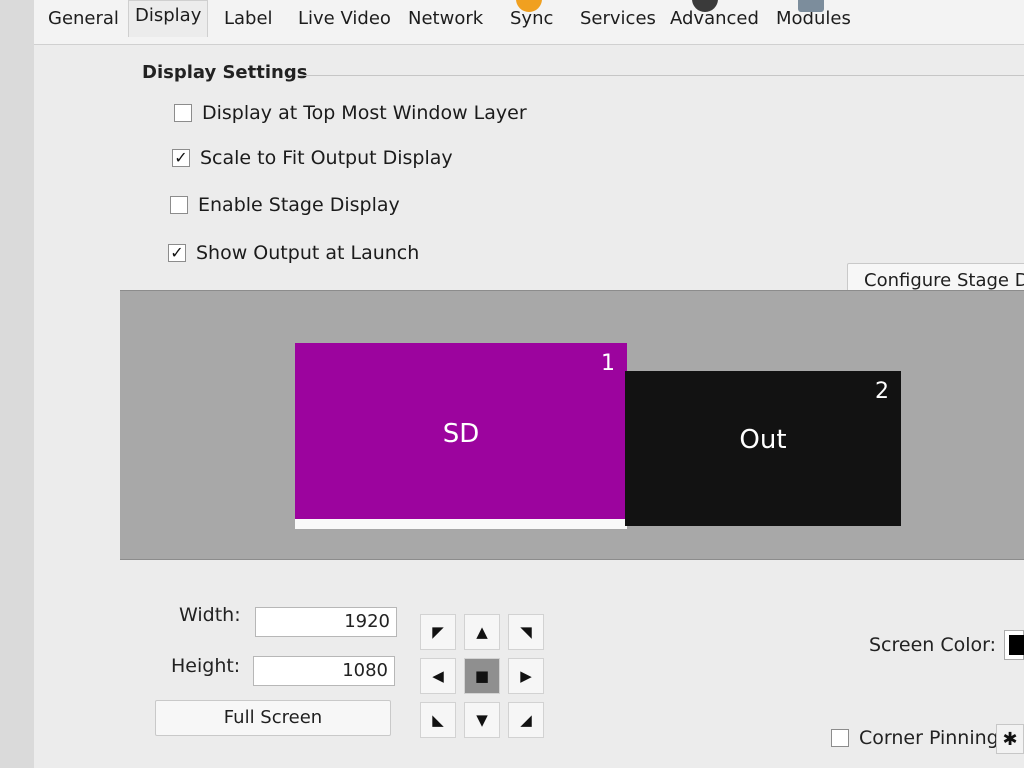 The width and height of the screenshot is (1024, 768). I want to click on option-enable-stage-display: Enable Stage Display, so click(285, 205).